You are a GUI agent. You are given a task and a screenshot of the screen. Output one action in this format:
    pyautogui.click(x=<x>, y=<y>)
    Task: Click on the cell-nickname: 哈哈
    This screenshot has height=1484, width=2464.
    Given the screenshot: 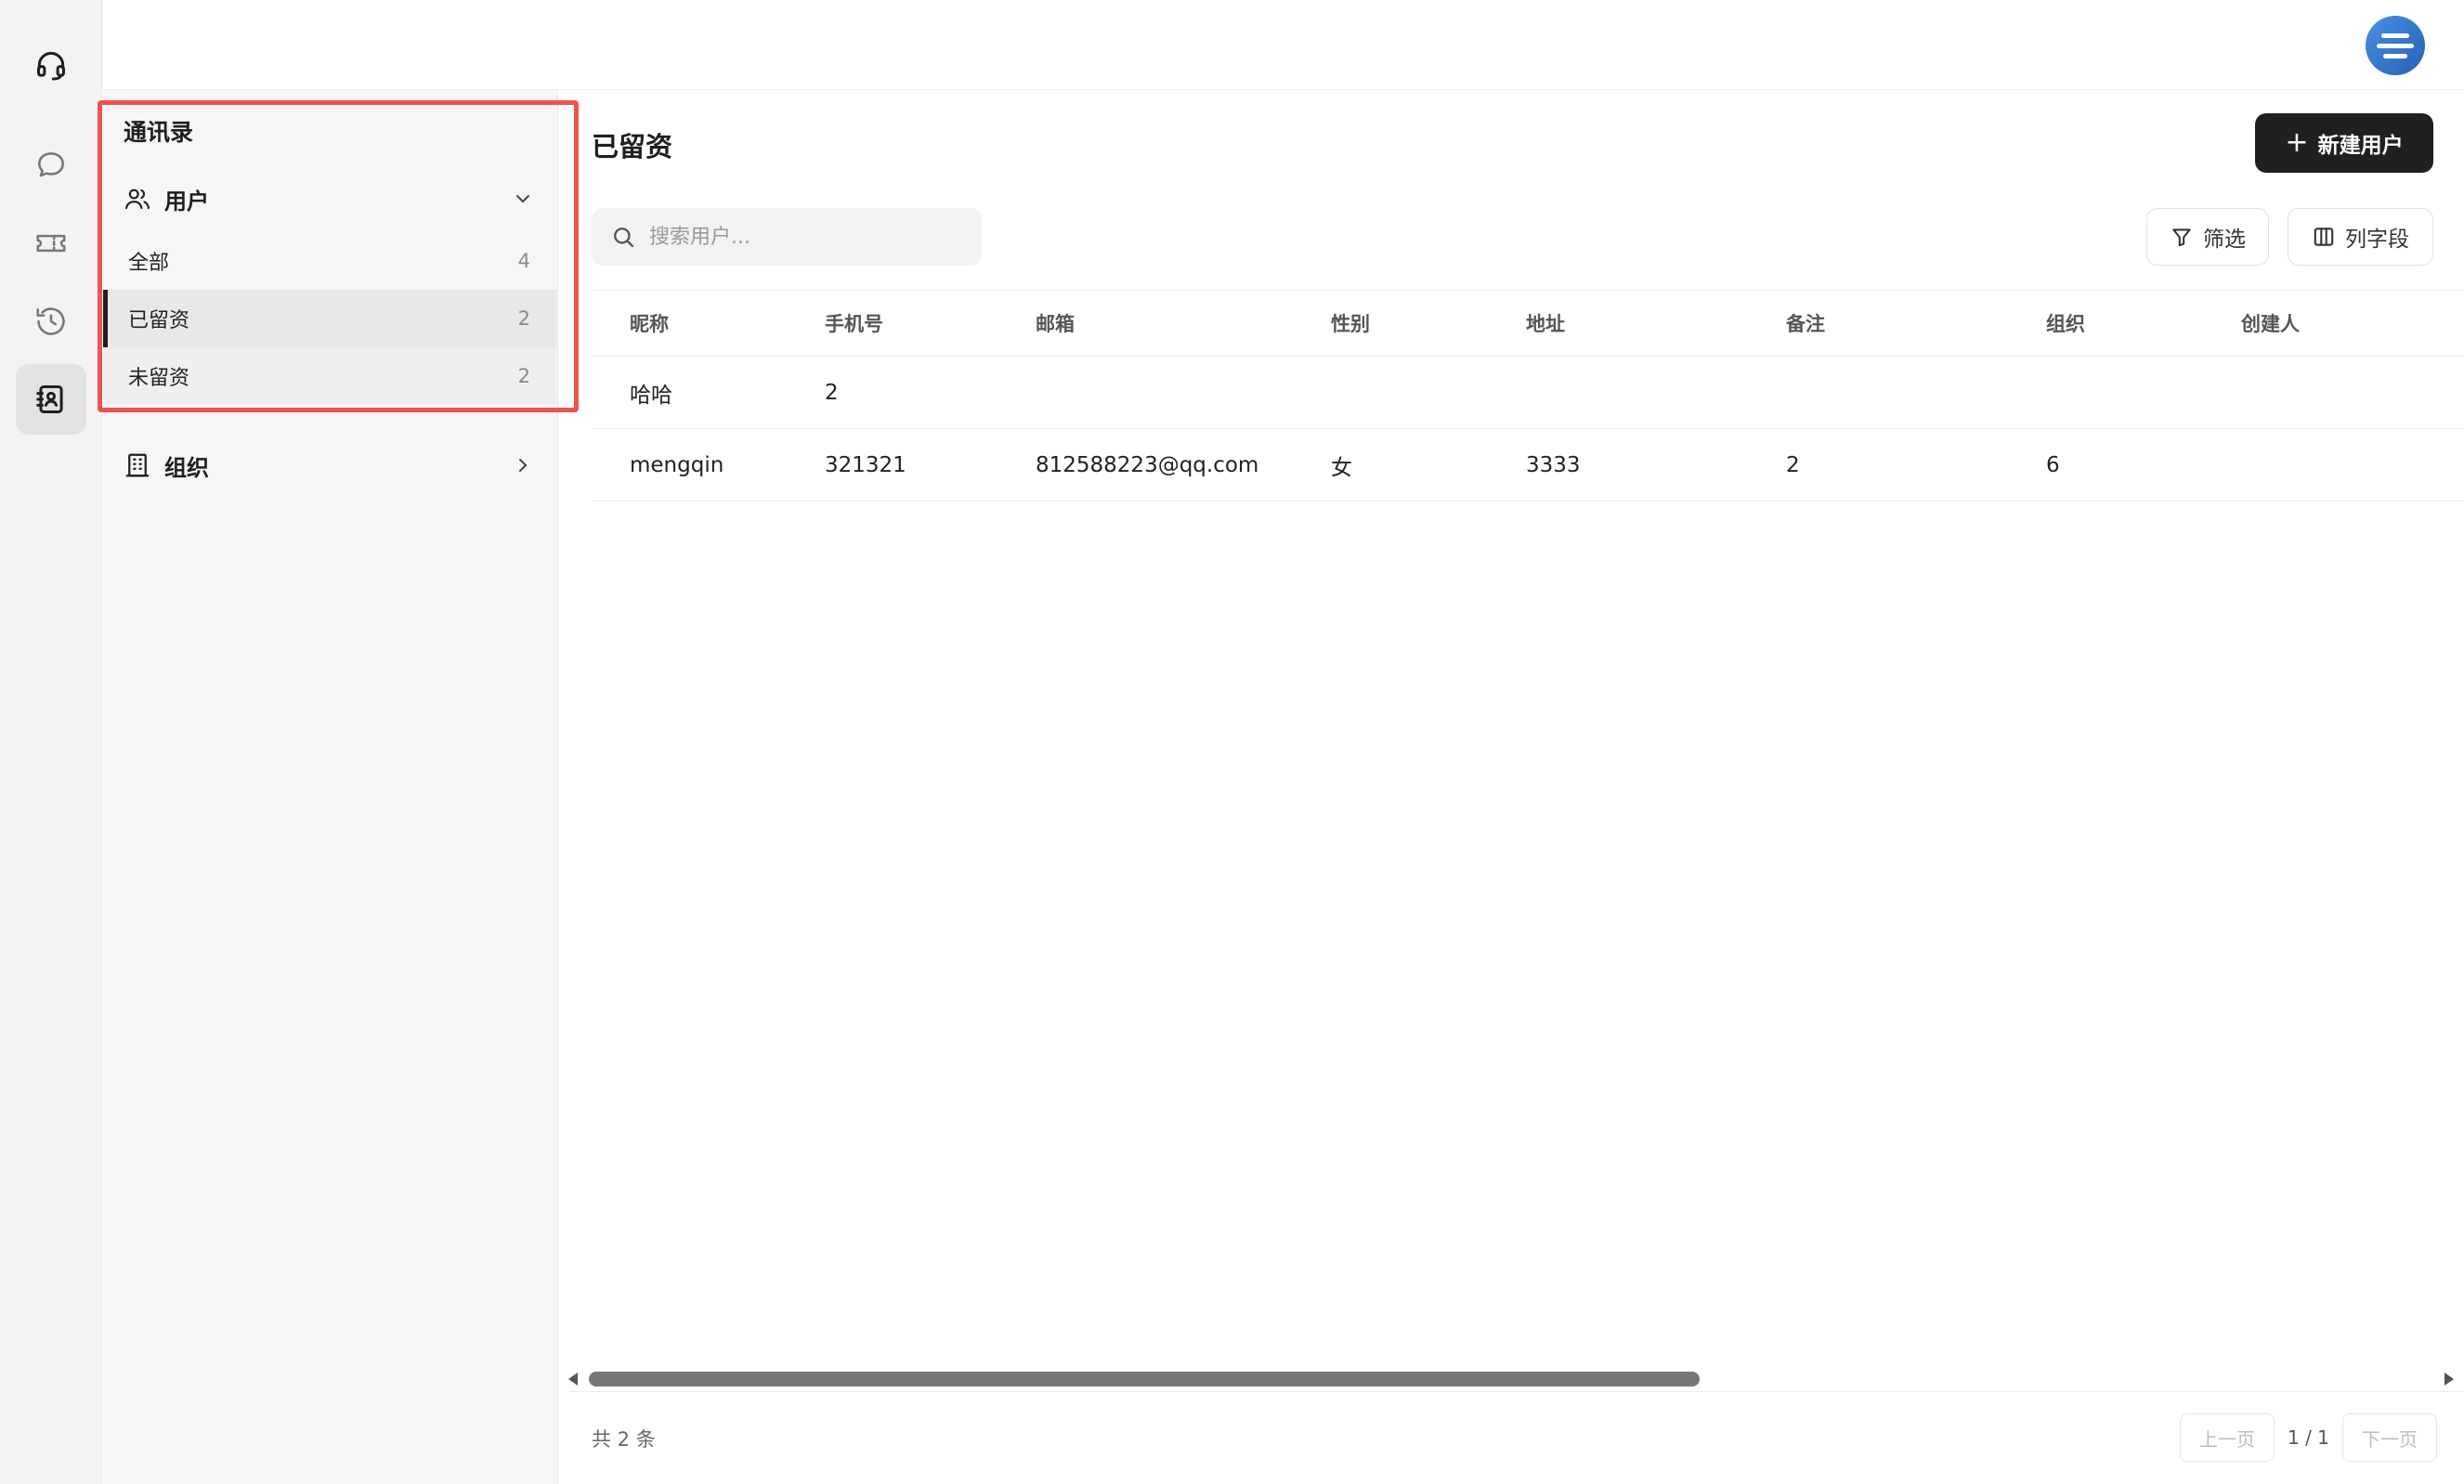 What is the action you would take?
    pyautogui.click(x=651, y=395)
    